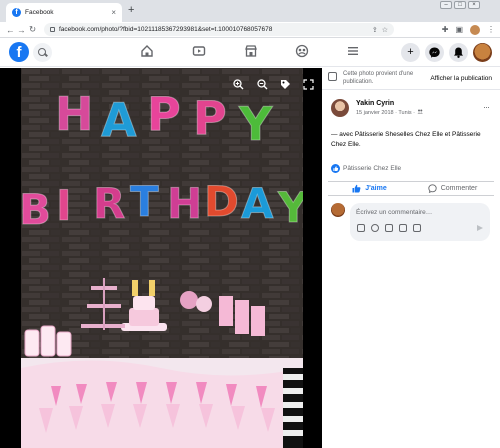 This screenshot has height=448, width=500. I want to click on balloon-letter-d: D, so click(221, 201).